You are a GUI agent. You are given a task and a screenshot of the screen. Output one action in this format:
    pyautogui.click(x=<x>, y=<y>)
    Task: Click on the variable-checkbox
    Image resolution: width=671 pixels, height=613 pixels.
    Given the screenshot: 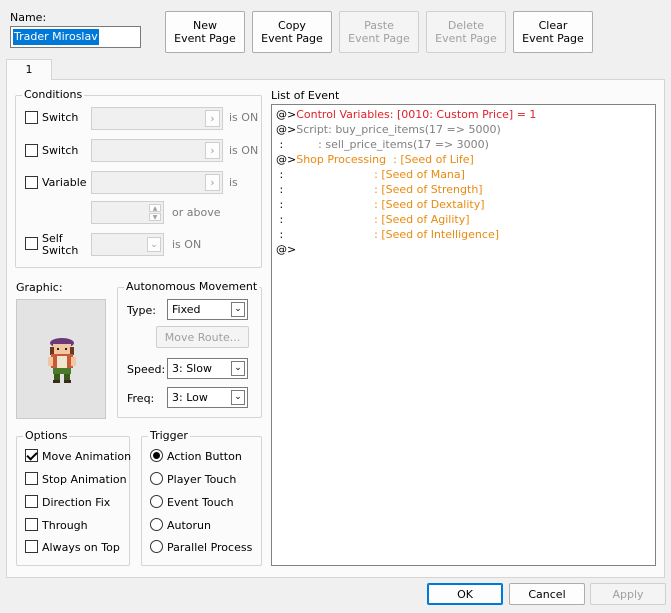 What is the action you would take?
    pyautogui.click(x=31, y=182)
    